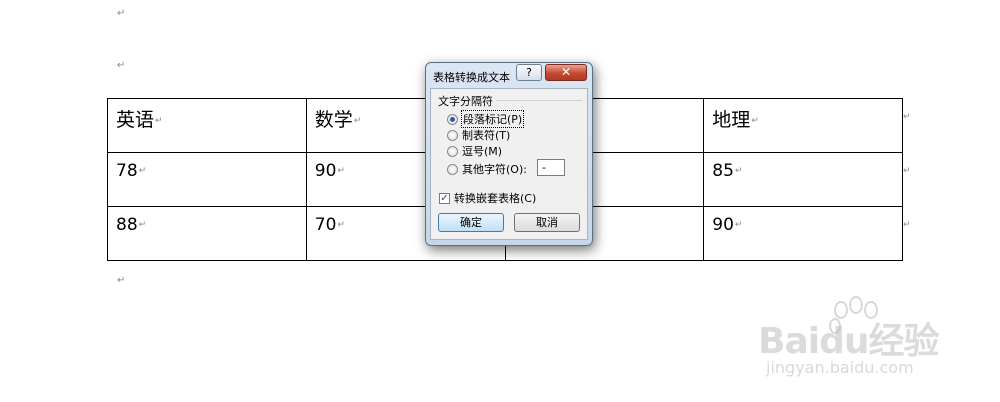 This screenshot has width=1000, height=402. I want to click on dialog-title: 表格转换成文本, so click(471, 77).